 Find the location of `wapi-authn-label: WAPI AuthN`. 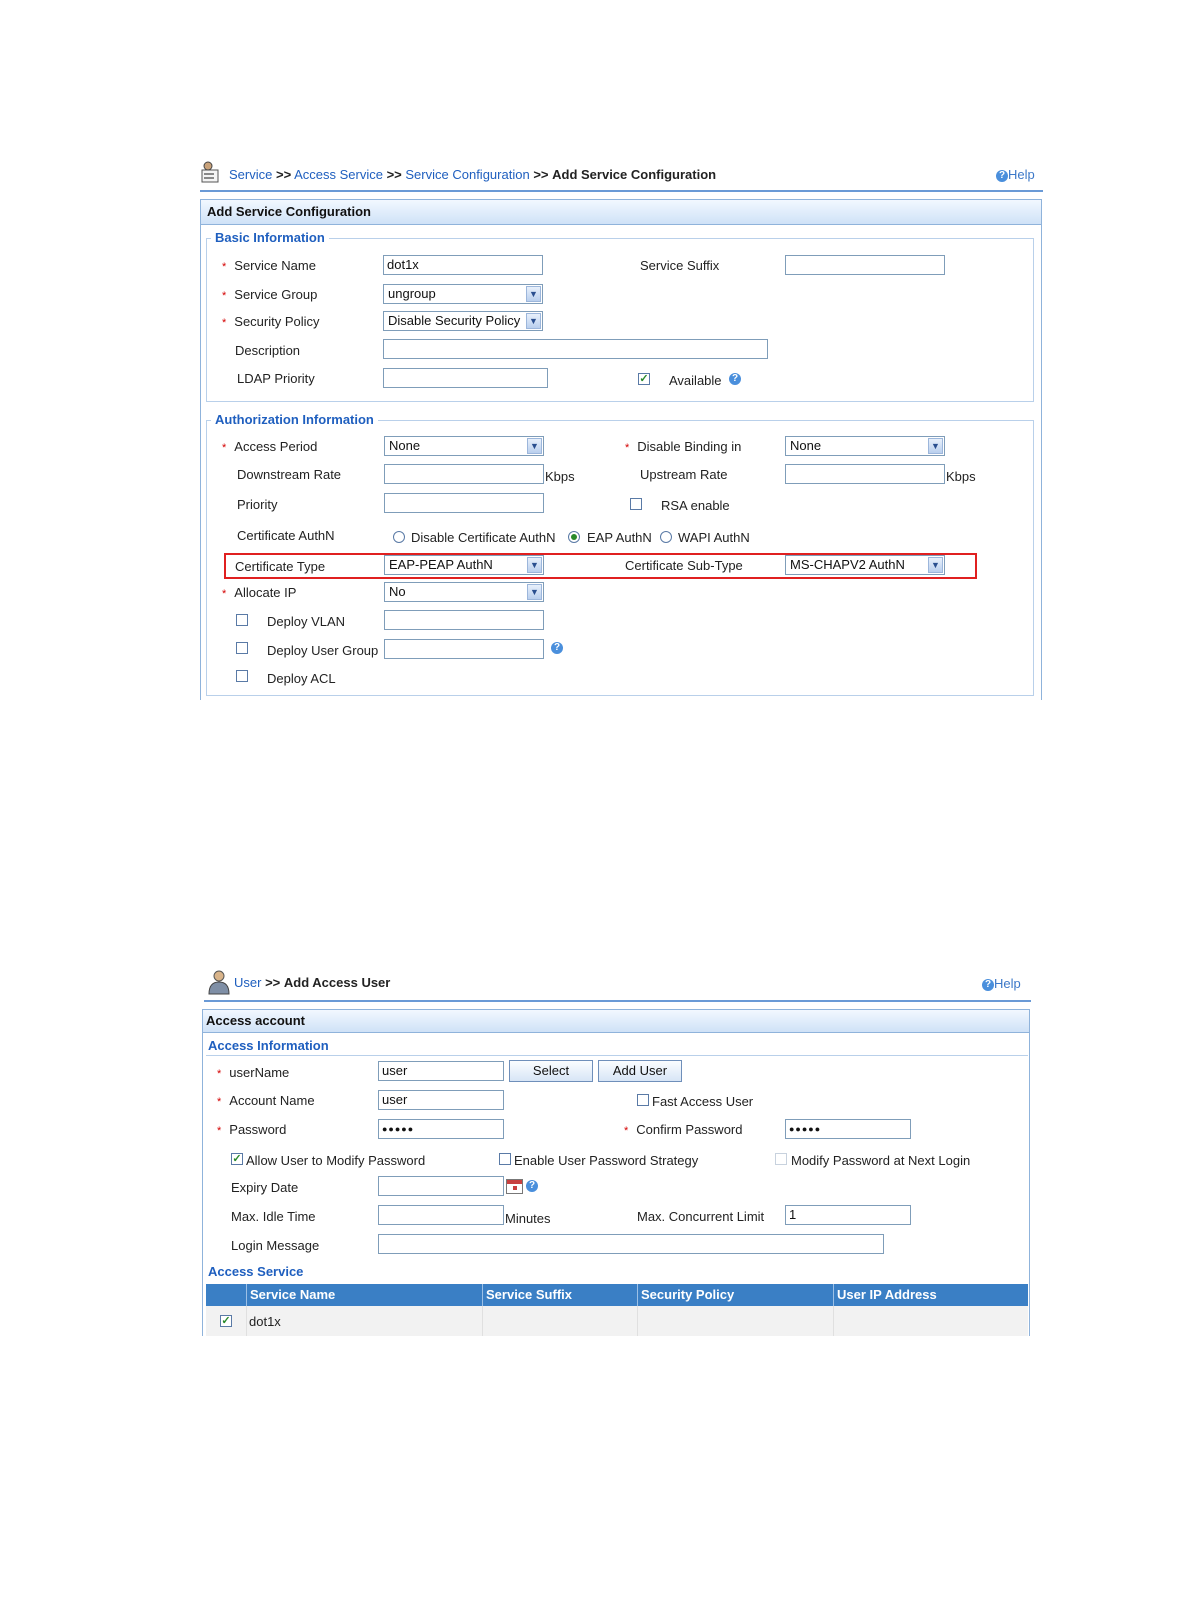

wapi-authn-label: WAPI AuthN is located at coordinates (714, 537).